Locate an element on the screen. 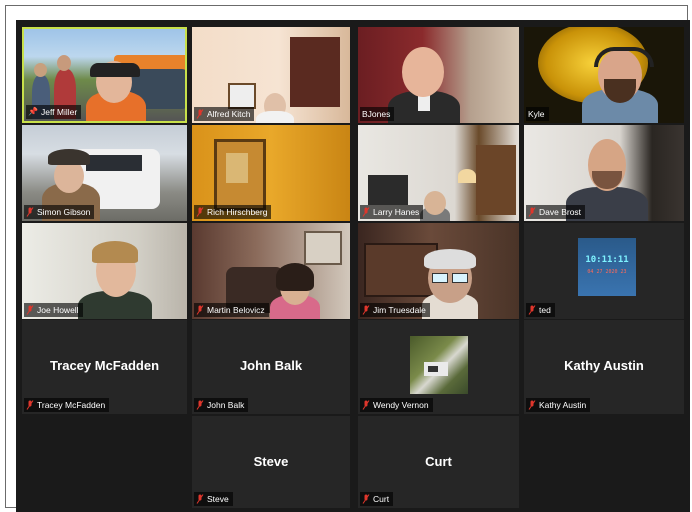 This screenshot has width=692, height=512. participant-name: Simon Gibson is located at coordinates (64, 212).